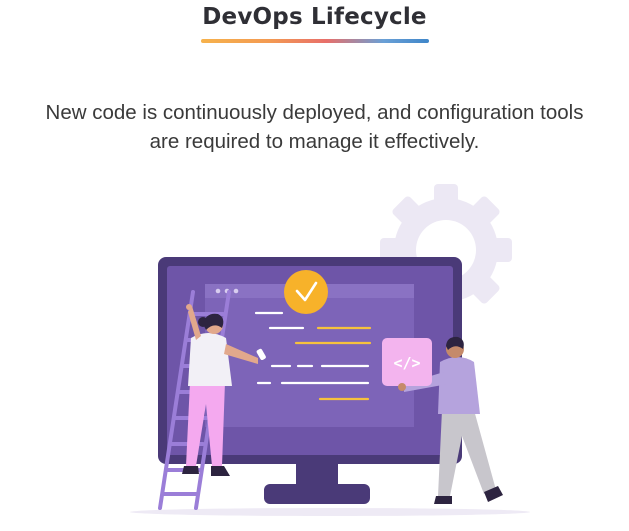  What do you see at coordinates (317, 494) in the screenshot?
I see `monitor-base` at bounding box center [317, 494].